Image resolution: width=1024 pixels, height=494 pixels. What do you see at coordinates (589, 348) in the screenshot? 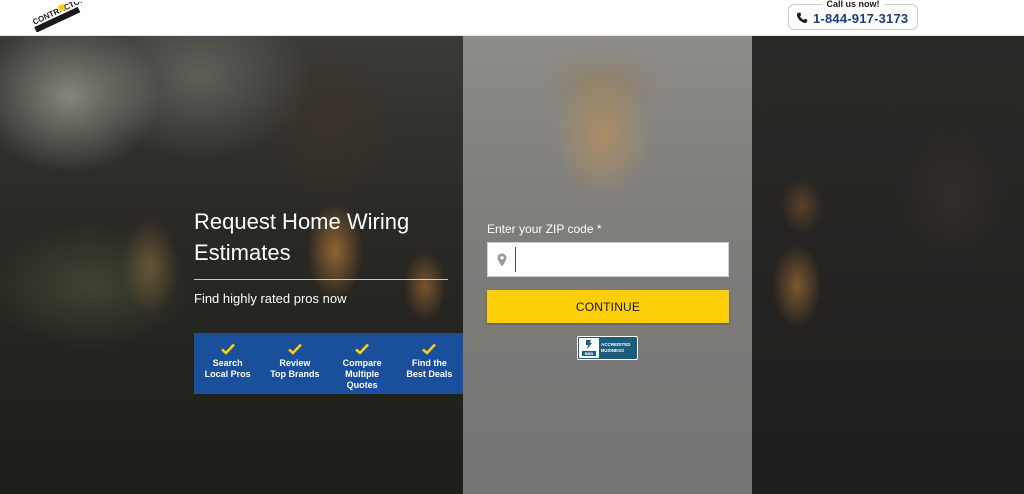
I see `bbb-logo-icon: BBB` at bounding box center [589, 348].